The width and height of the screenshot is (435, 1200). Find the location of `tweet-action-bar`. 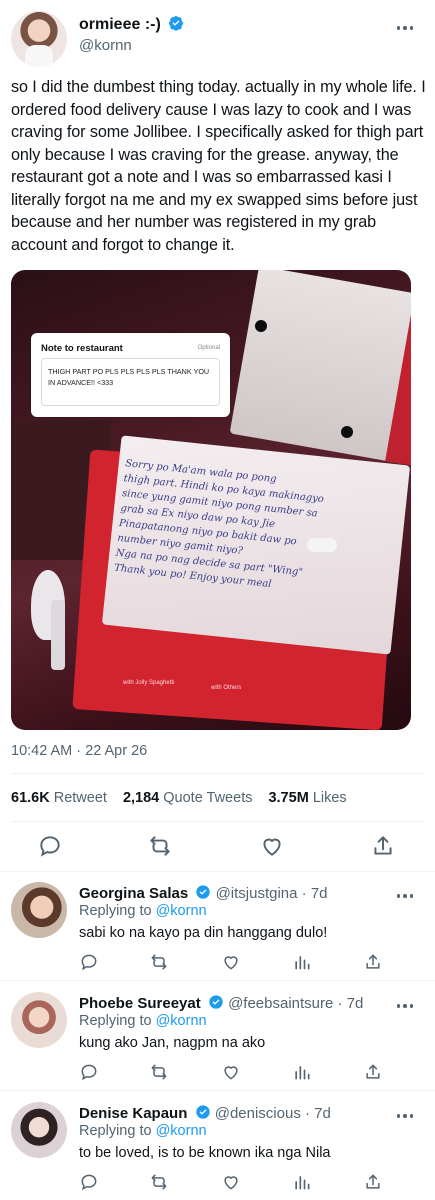

tweet-action-bar is located at coordinates (217, 848).